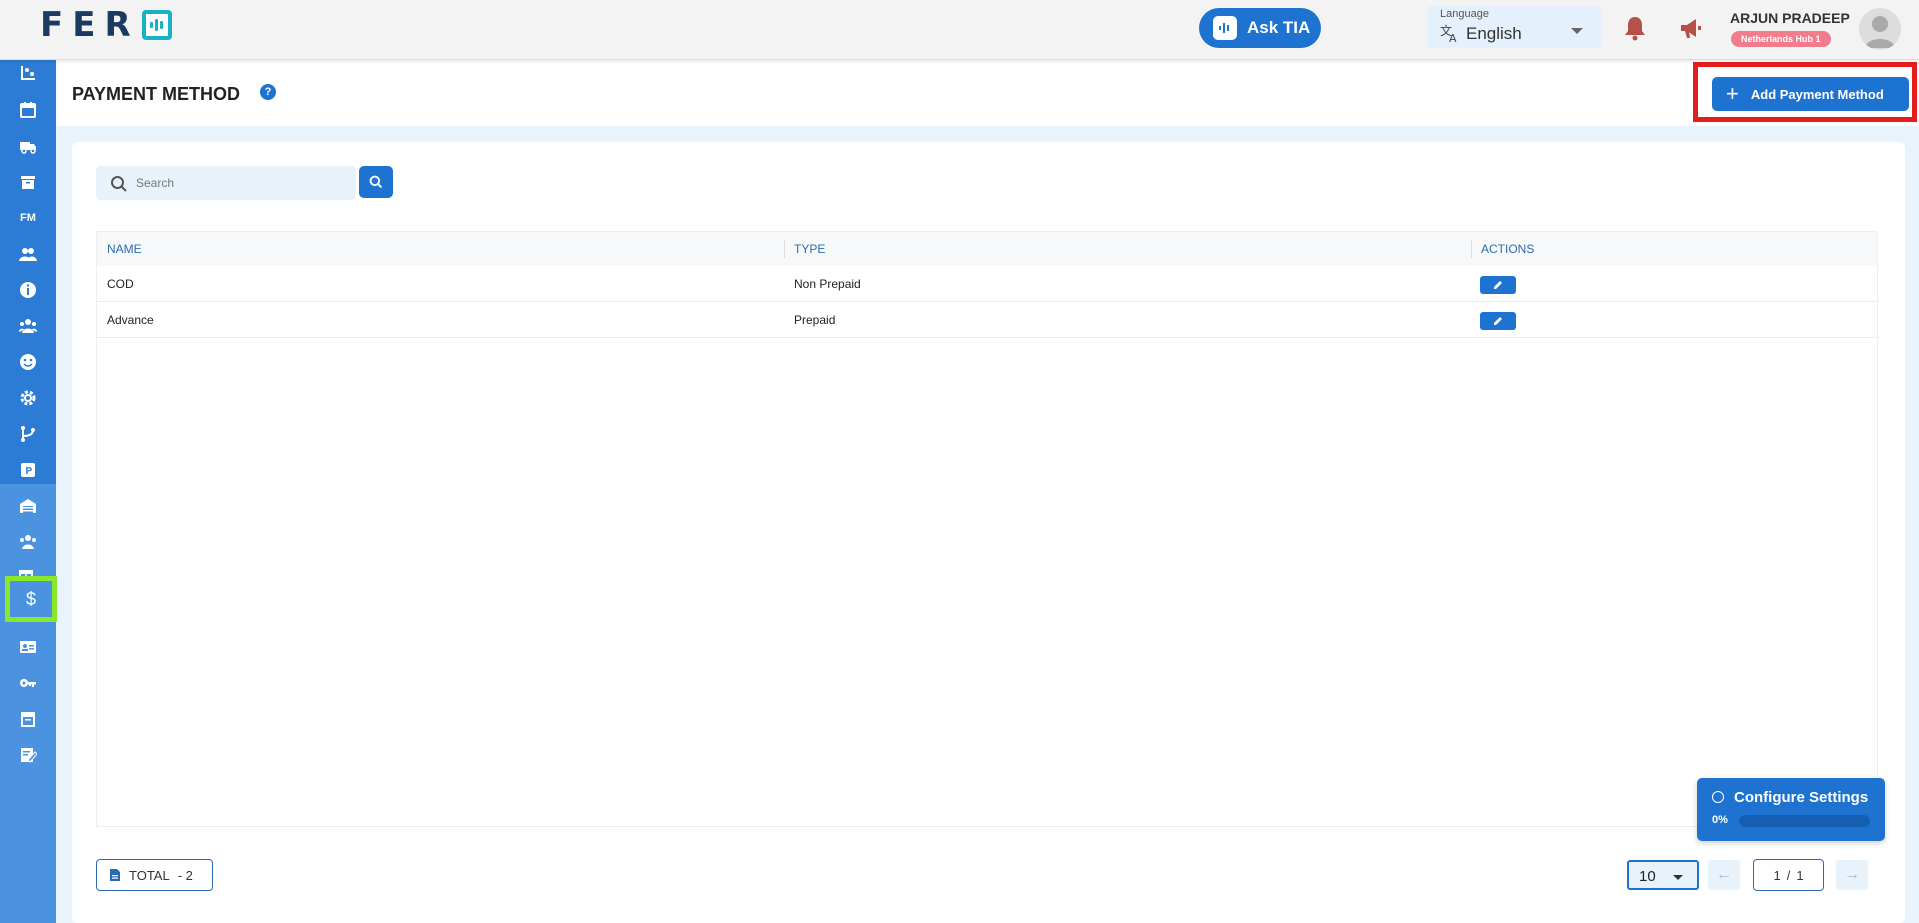  What do you see at coordinates (1663, 875) in the screenshot?
I see `page-size-select: 10` at bounding box center [1663, 875].